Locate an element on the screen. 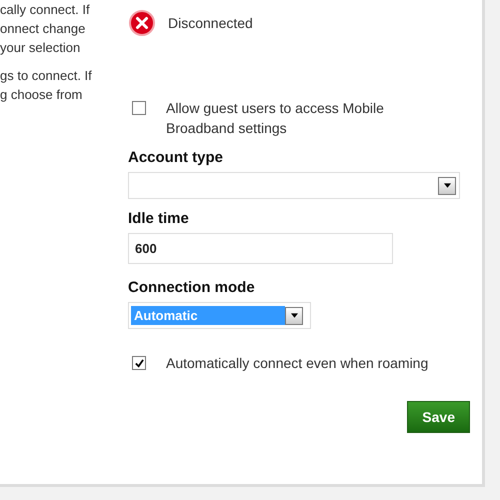 This screenshot has height=500, width=500. help-text: g choose from is located at coordinates (42, 95).